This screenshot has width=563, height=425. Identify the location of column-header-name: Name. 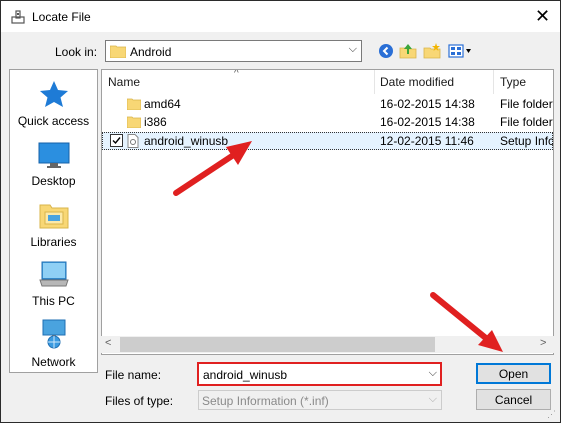
(124, 82).